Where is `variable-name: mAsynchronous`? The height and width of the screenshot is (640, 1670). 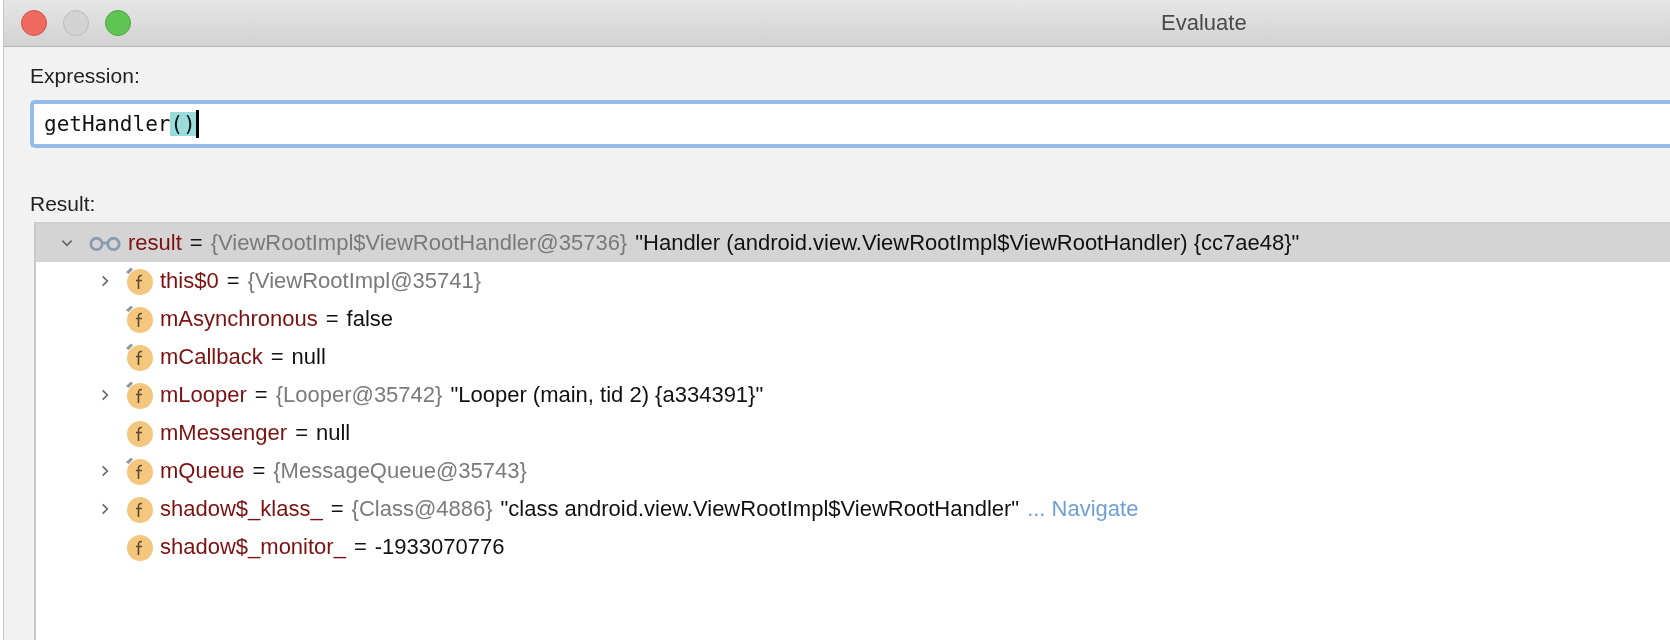 variable-name: mAsynchronous is located at coordinates (239, 319).